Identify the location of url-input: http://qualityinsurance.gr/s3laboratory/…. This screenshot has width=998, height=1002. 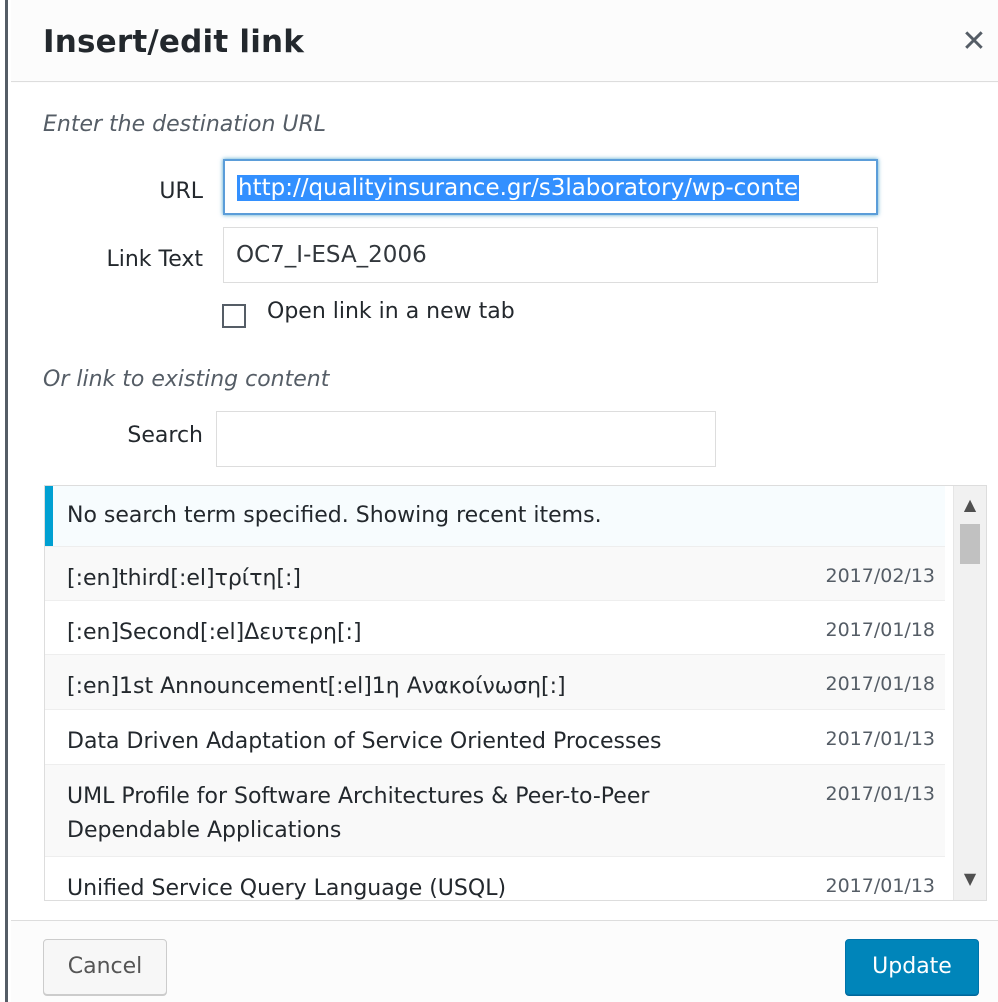
(550, 187).